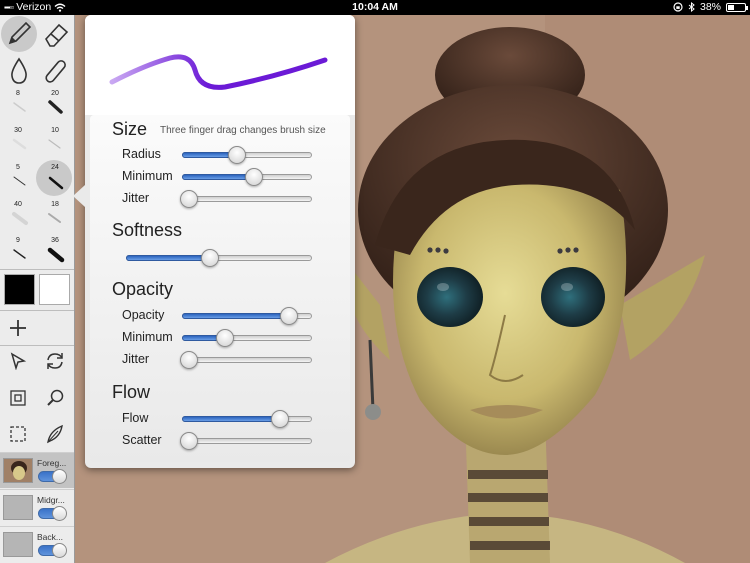 The width and height of the screenshot is (750, 563). I want to click on battery-icon, so click(737, 7).